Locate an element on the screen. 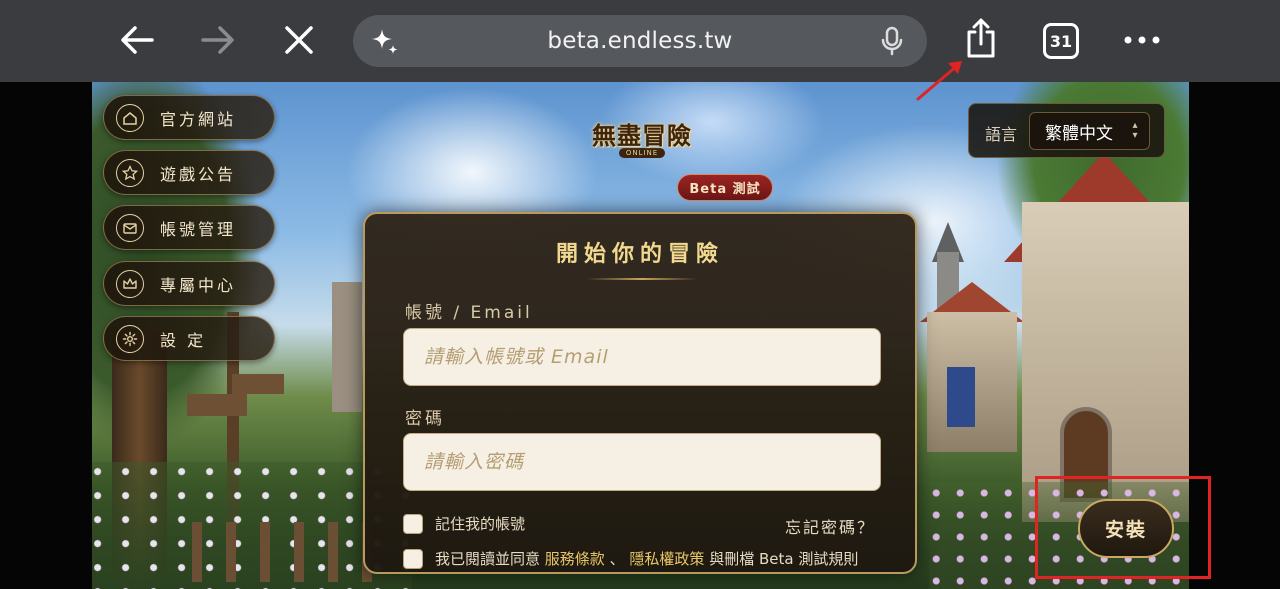  more-button is located at coordinates (1142, 40).